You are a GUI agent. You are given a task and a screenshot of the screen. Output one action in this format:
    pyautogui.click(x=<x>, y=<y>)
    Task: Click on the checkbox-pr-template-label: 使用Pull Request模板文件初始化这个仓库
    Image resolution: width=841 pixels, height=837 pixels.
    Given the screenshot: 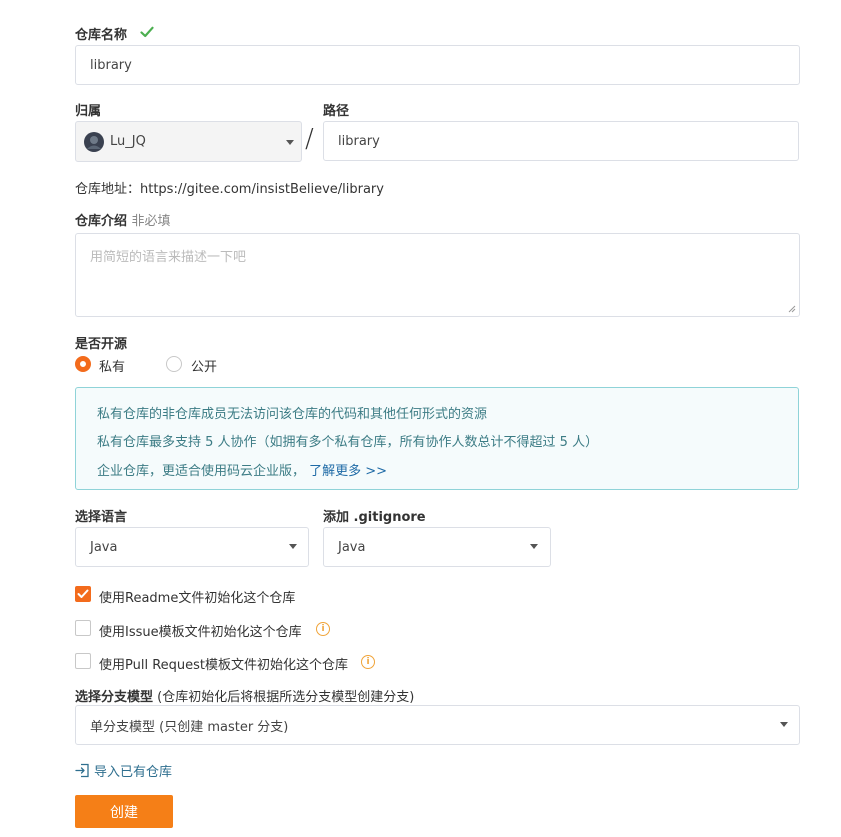 What is the action you would take?
    pyautogui.click(x=223, y=663)
    